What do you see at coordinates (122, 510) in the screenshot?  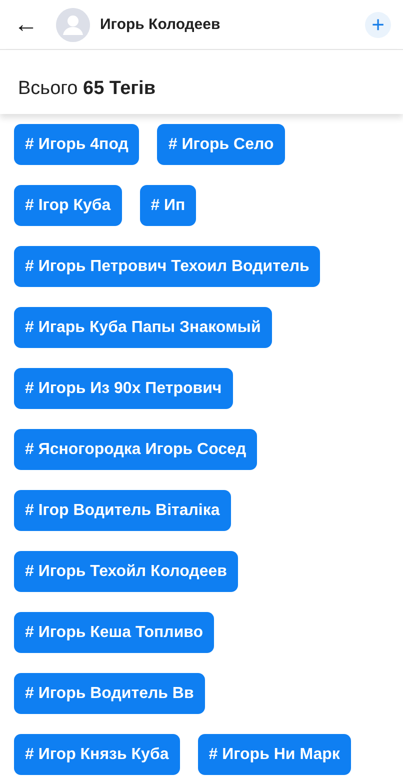 I see `tag-chip: # Ігор Водитель Віталіка` at bounding box center [122, 510].